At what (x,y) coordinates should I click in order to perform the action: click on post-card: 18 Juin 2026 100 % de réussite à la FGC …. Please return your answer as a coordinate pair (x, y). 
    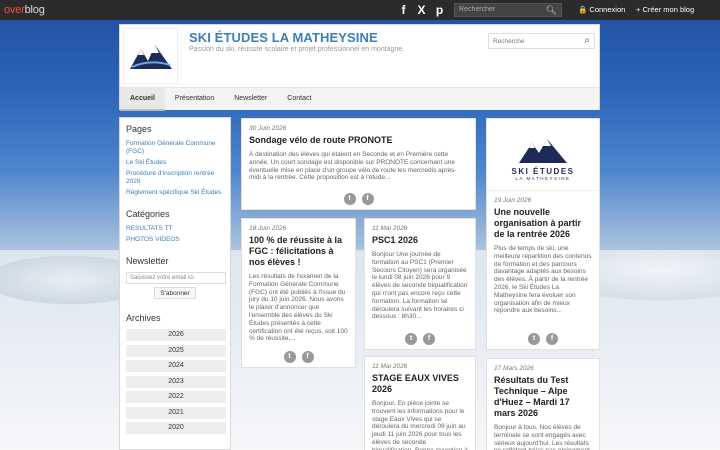
    Looking at the image, I should click on (298, 293).